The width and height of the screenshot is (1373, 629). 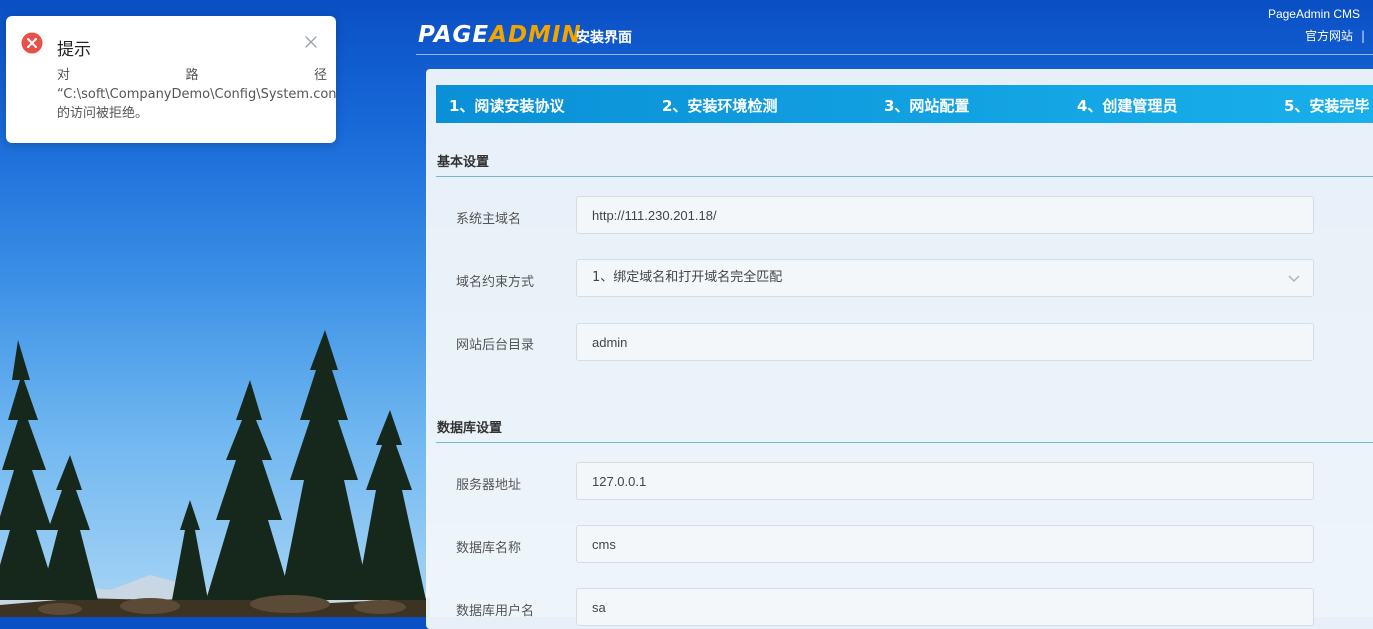 What do you see at coordinates (945, 544) in the screenshot?
I see `dbname-input` at bounding box center [945, 544].